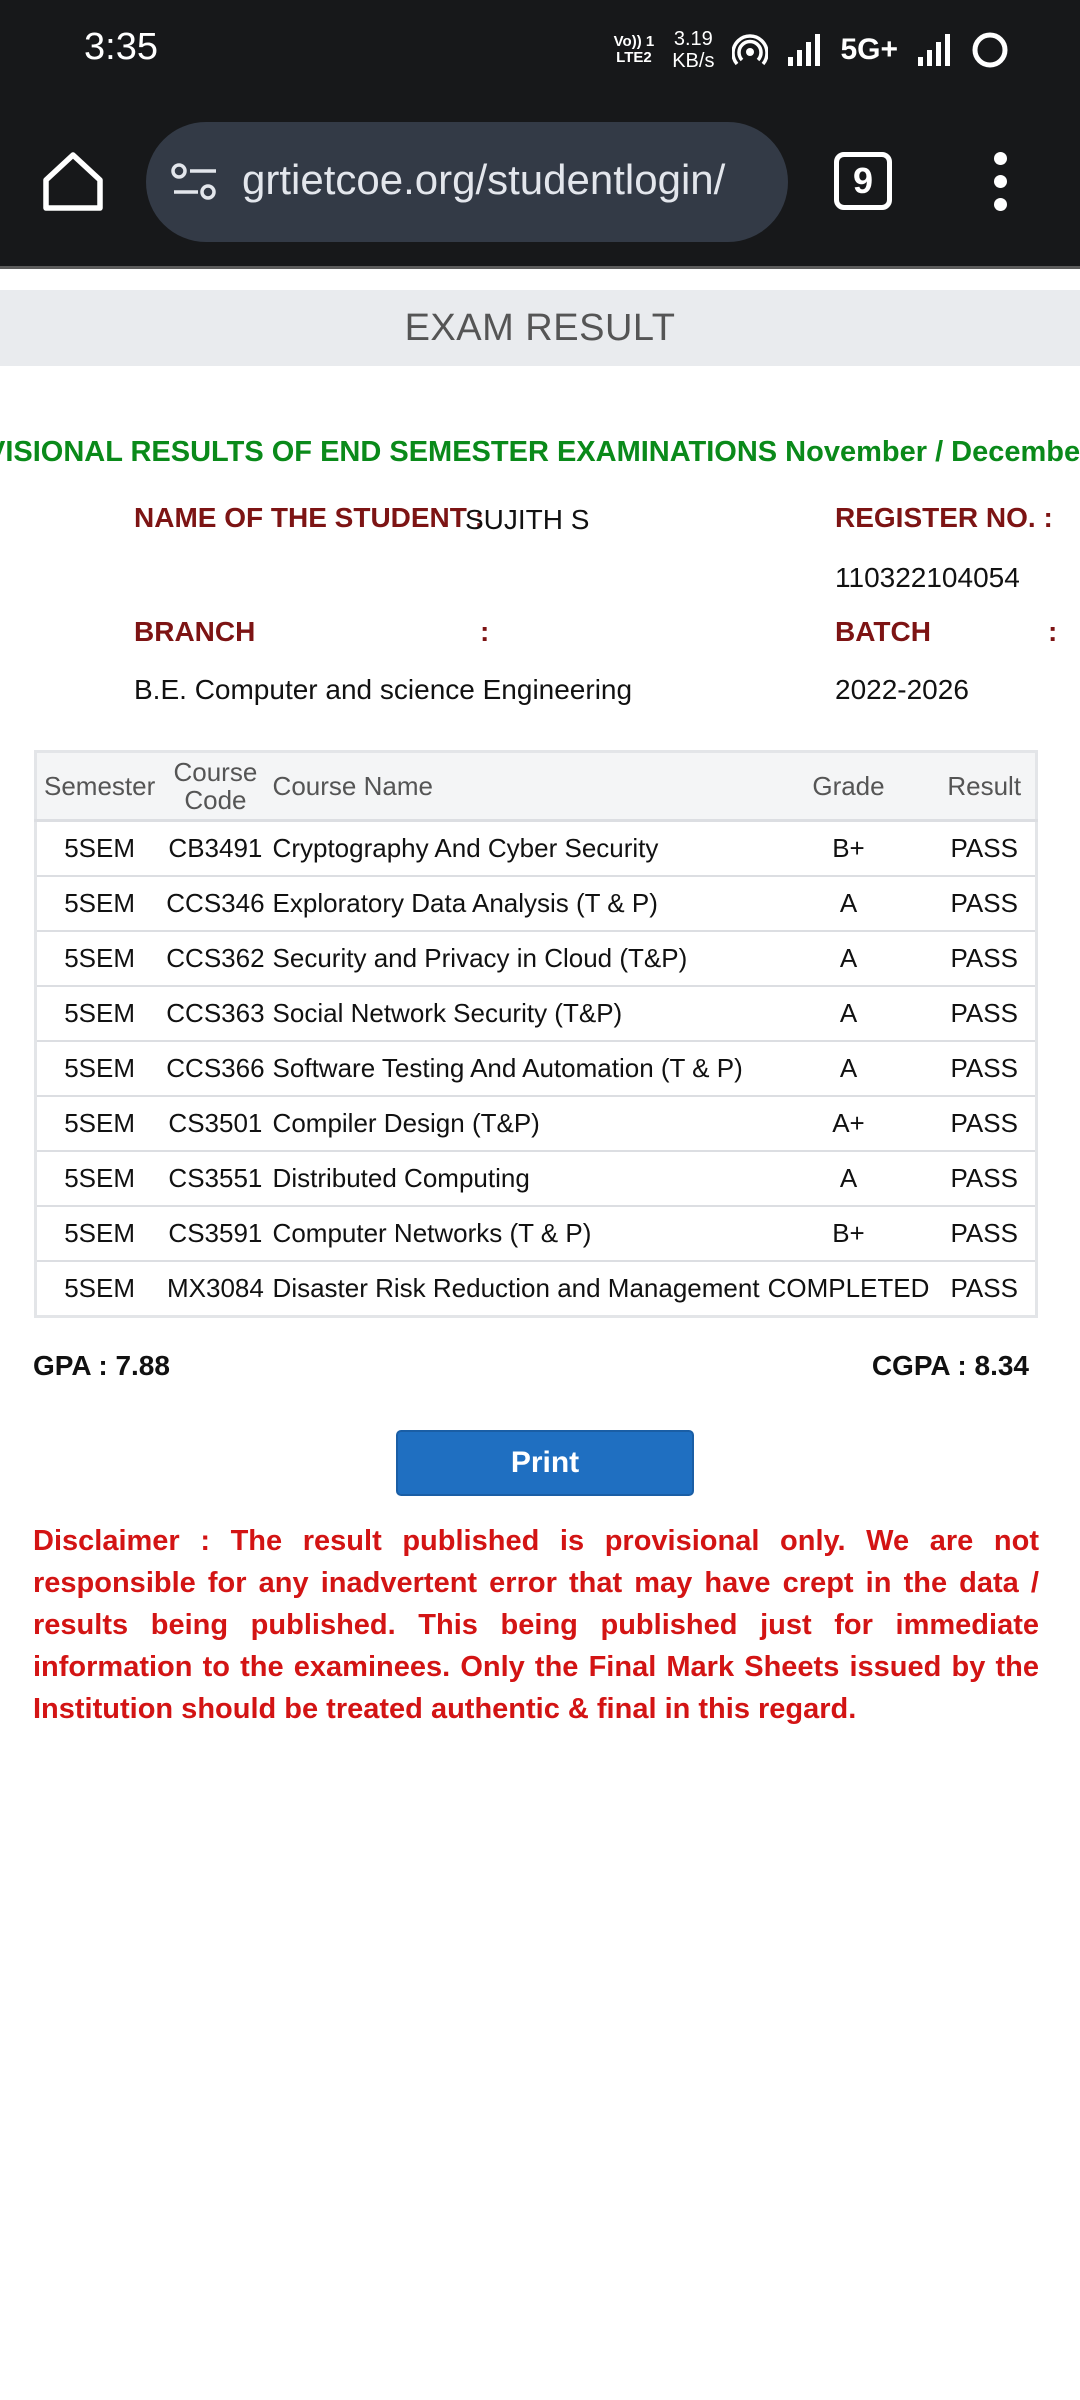 The height and width of the screenshot is (2400, 1080). What do you see at coordinates (1053, 631) in the screenshot?
I see `batch-colon: :` at bounding box center [1053, 631].